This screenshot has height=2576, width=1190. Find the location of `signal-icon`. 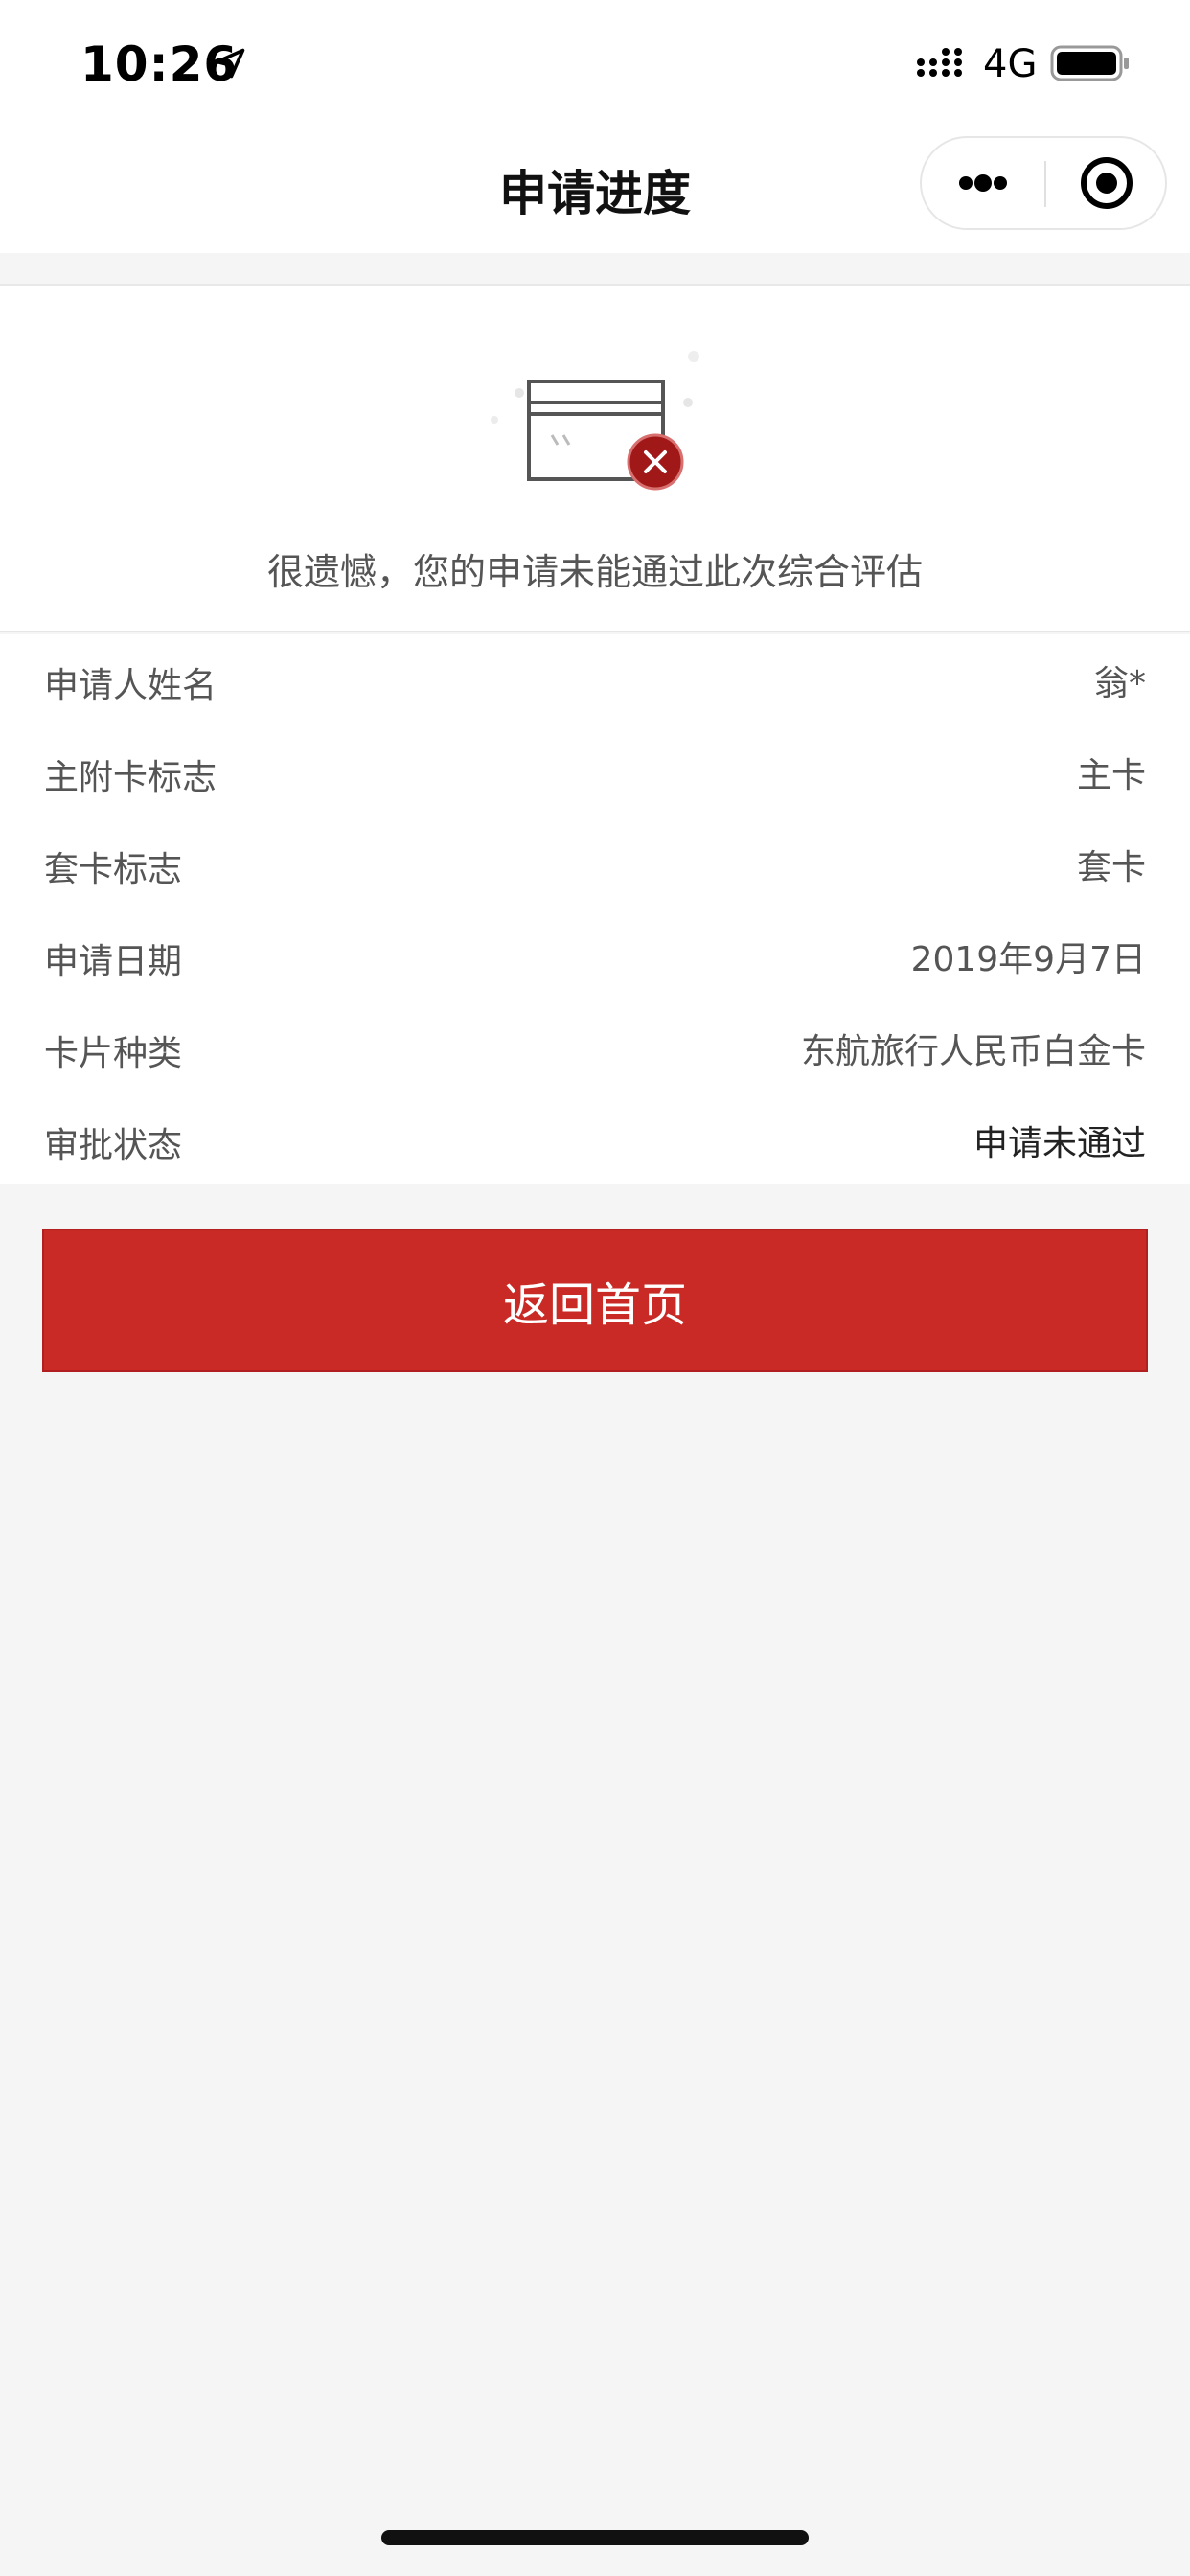

signal-icon is located at coordinates (940, 63).